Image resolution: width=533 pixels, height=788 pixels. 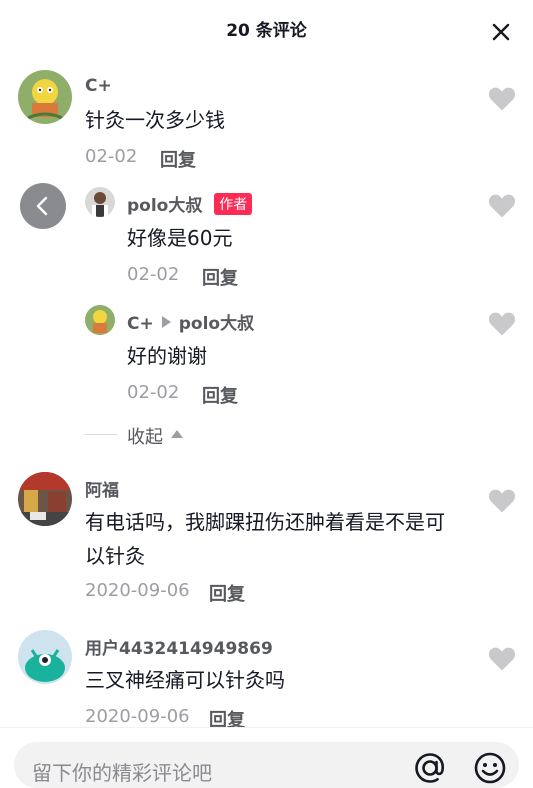 I want to click on comment-content: 针灸一次多少钱, so click(x=155, y=120).